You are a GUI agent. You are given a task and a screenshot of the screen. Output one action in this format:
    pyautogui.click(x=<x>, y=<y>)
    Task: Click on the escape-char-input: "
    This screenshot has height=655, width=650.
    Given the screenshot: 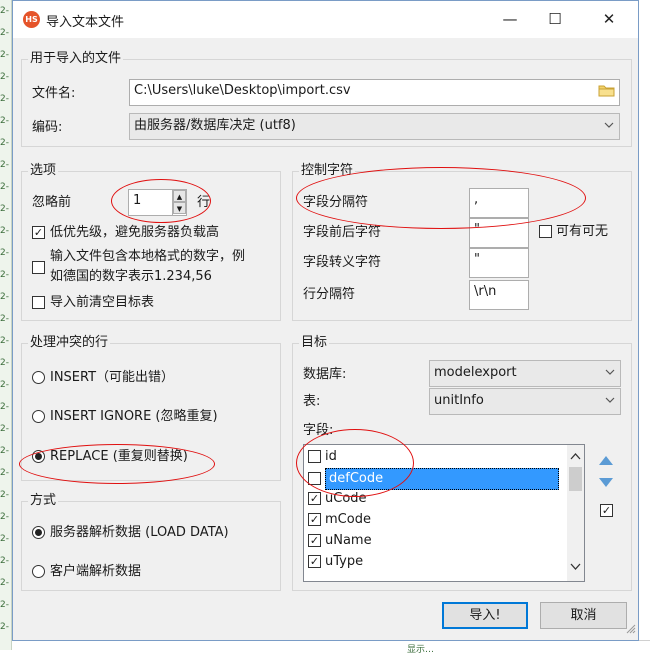 What is the action you would take?
    pyautogui.click(x=499, y=263)
    